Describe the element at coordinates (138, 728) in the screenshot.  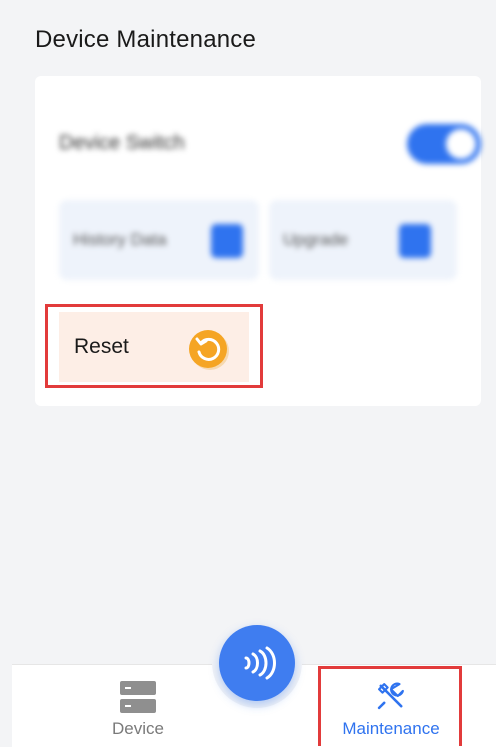
I see `nav-device-label: Device` at that location.